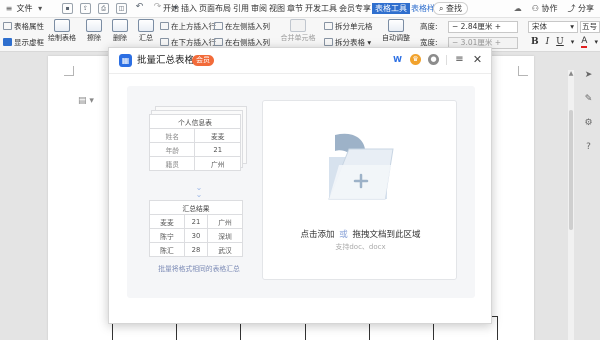 The image size is (600, 340). Describe the element at coordinates (146, 38) in the screenshot. I see `summary-label: 汇总` at that location.